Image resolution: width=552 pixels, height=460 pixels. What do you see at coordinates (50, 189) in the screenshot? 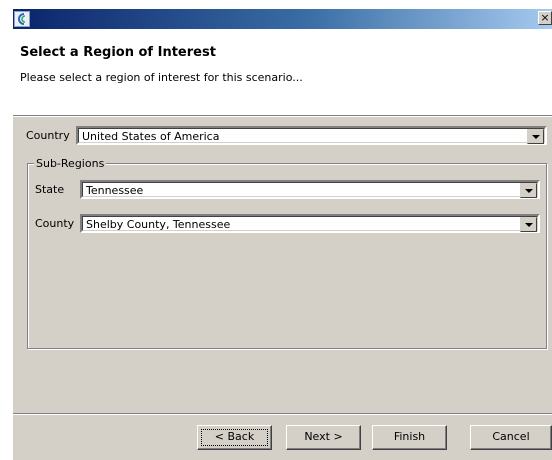
I see `state-label: State` at bounding box center [50, 189].